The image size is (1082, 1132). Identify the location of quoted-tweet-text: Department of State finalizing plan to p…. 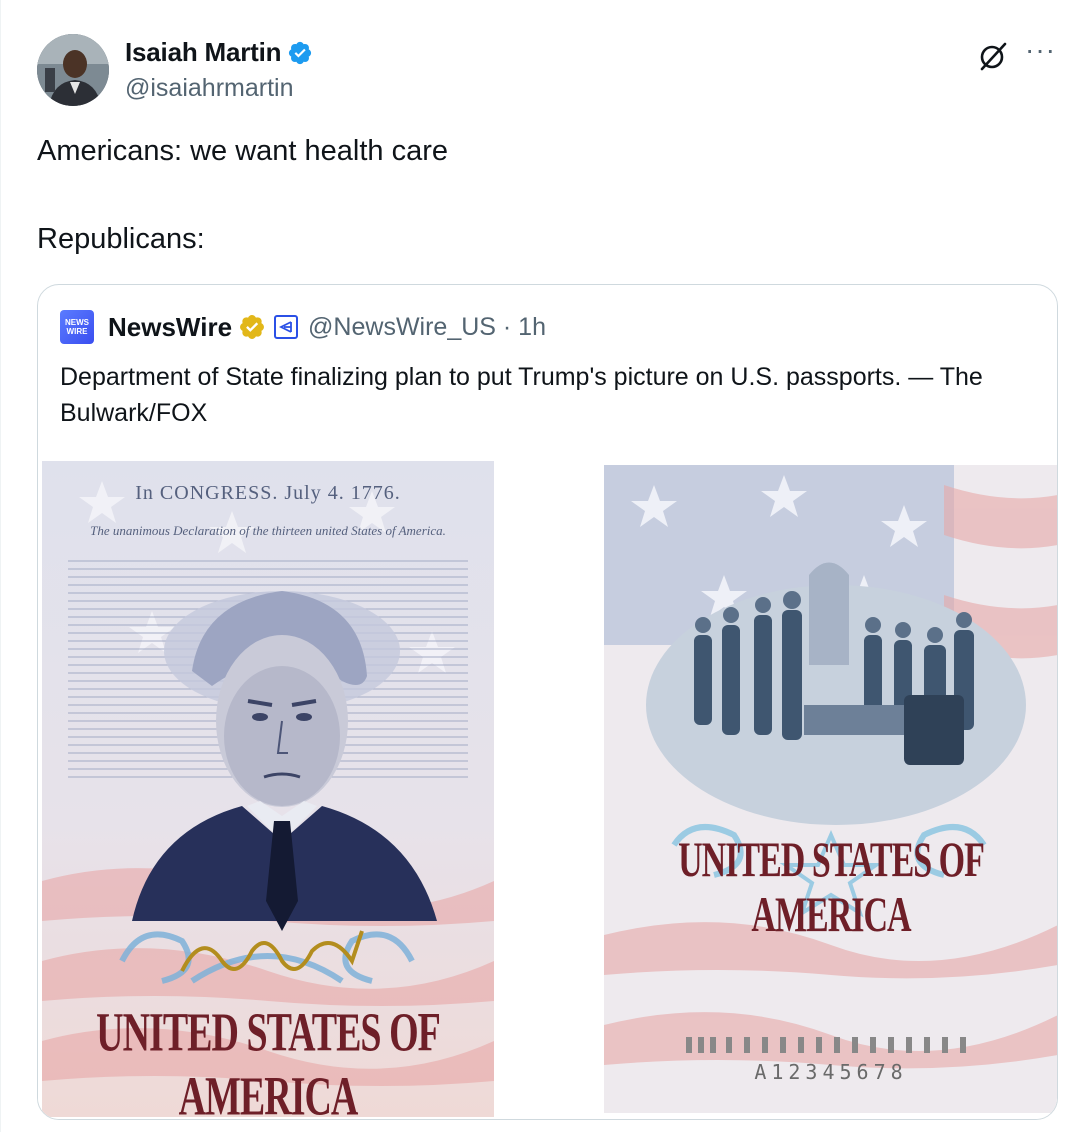
(521, 395).